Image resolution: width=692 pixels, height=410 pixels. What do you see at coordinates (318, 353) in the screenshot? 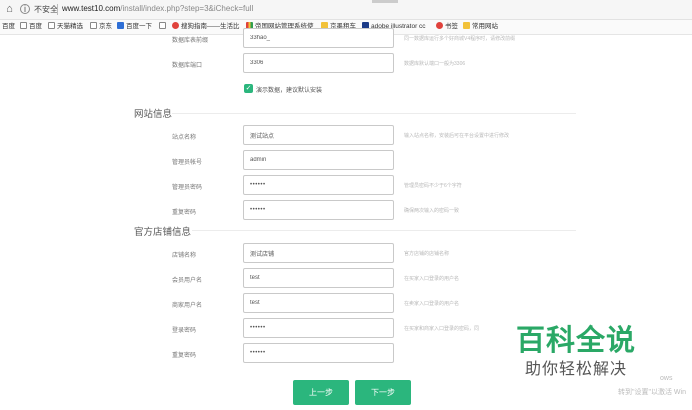
I see `store-repeat-password-input` at bounding box center [318, 353].